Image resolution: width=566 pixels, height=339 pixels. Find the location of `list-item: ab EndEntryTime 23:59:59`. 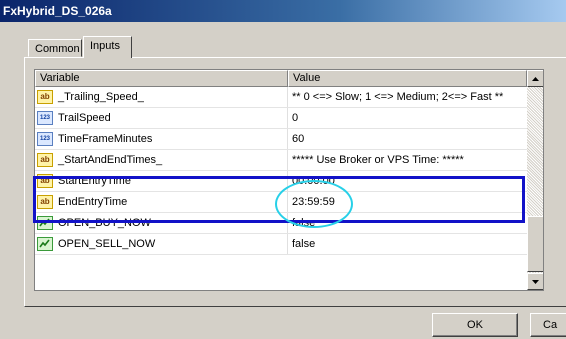

list-item: ab EndEntryTime 23:59:59 is located at coordinates (281, 202).